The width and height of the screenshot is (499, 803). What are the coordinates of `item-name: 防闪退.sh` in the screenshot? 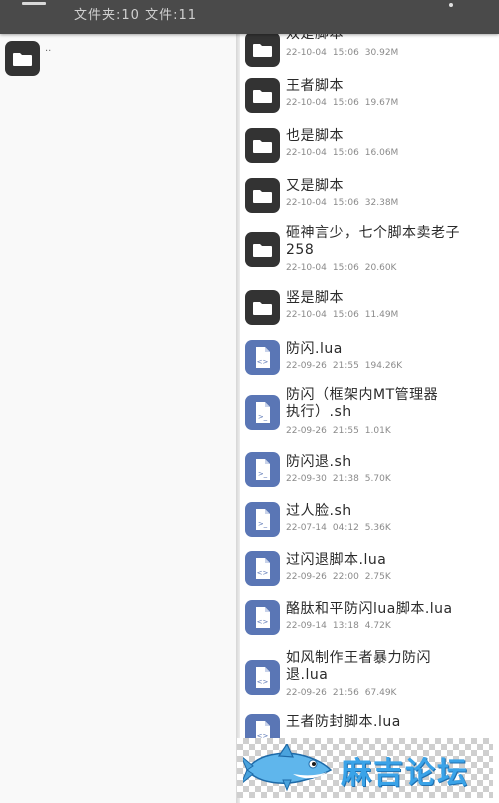 It's located at (319, 462).